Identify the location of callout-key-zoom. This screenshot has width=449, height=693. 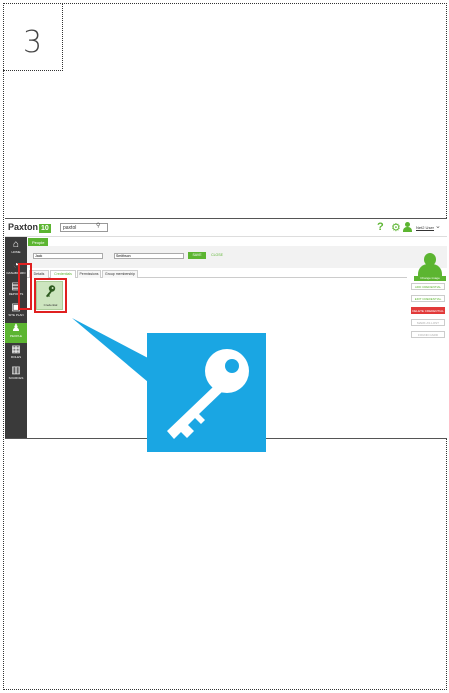
(206, 392).